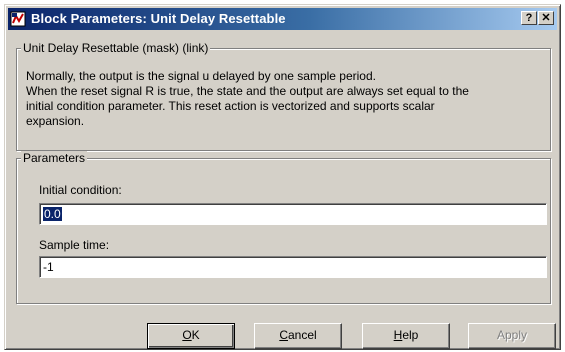  Describe the element at coordinates (283, 335) in the screenshot. I see `cancel-mnemonic: C` at that location.